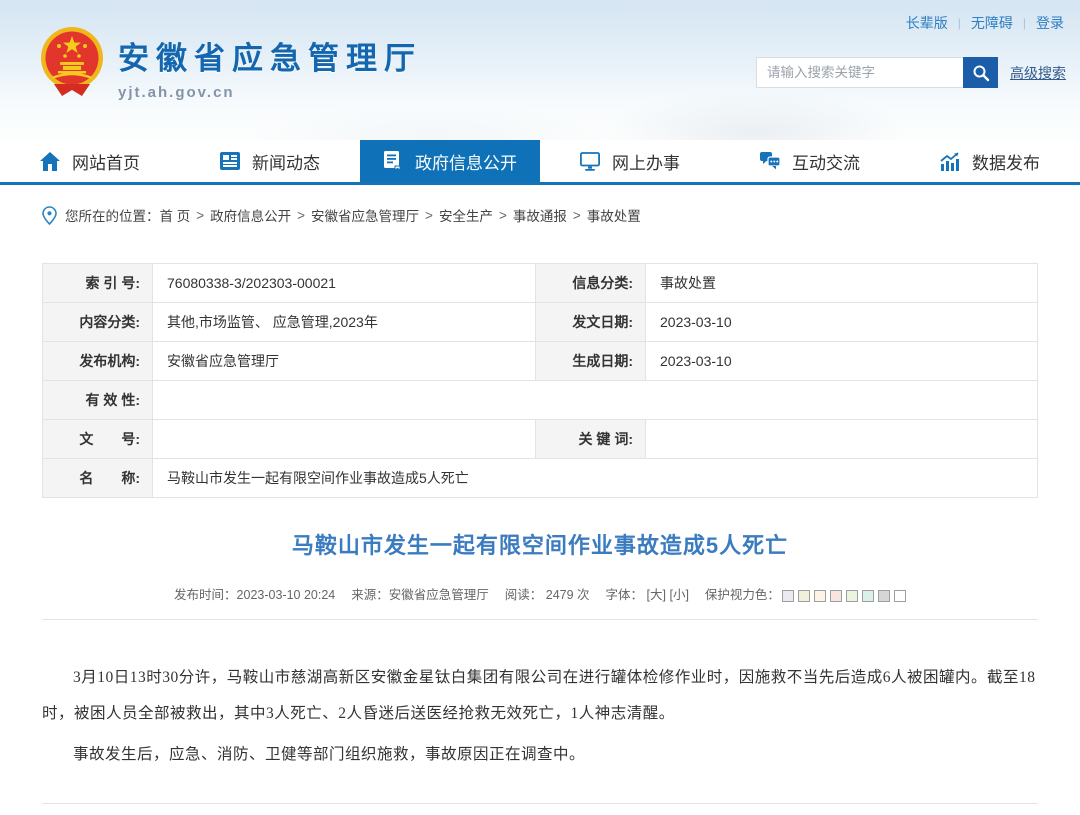 This screenshot has width=1080, height=815. Describe the element at coordinates (466, 163) in the screenshot. I see `nav-label: 政府信息公开` at that location.